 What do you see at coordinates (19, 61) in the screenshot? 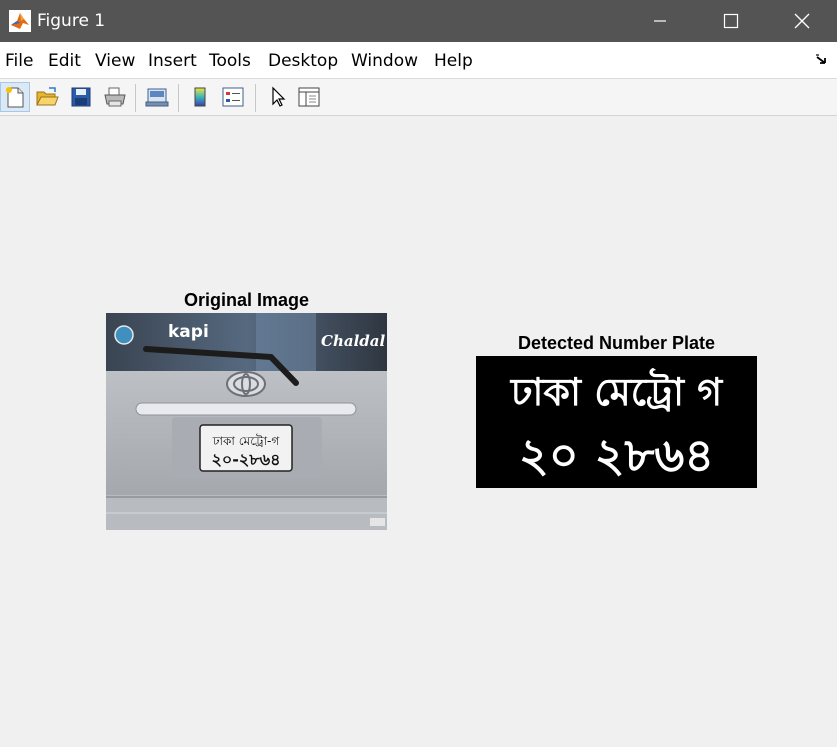
I see `menu-file: File` at bounding box center [19, 61].